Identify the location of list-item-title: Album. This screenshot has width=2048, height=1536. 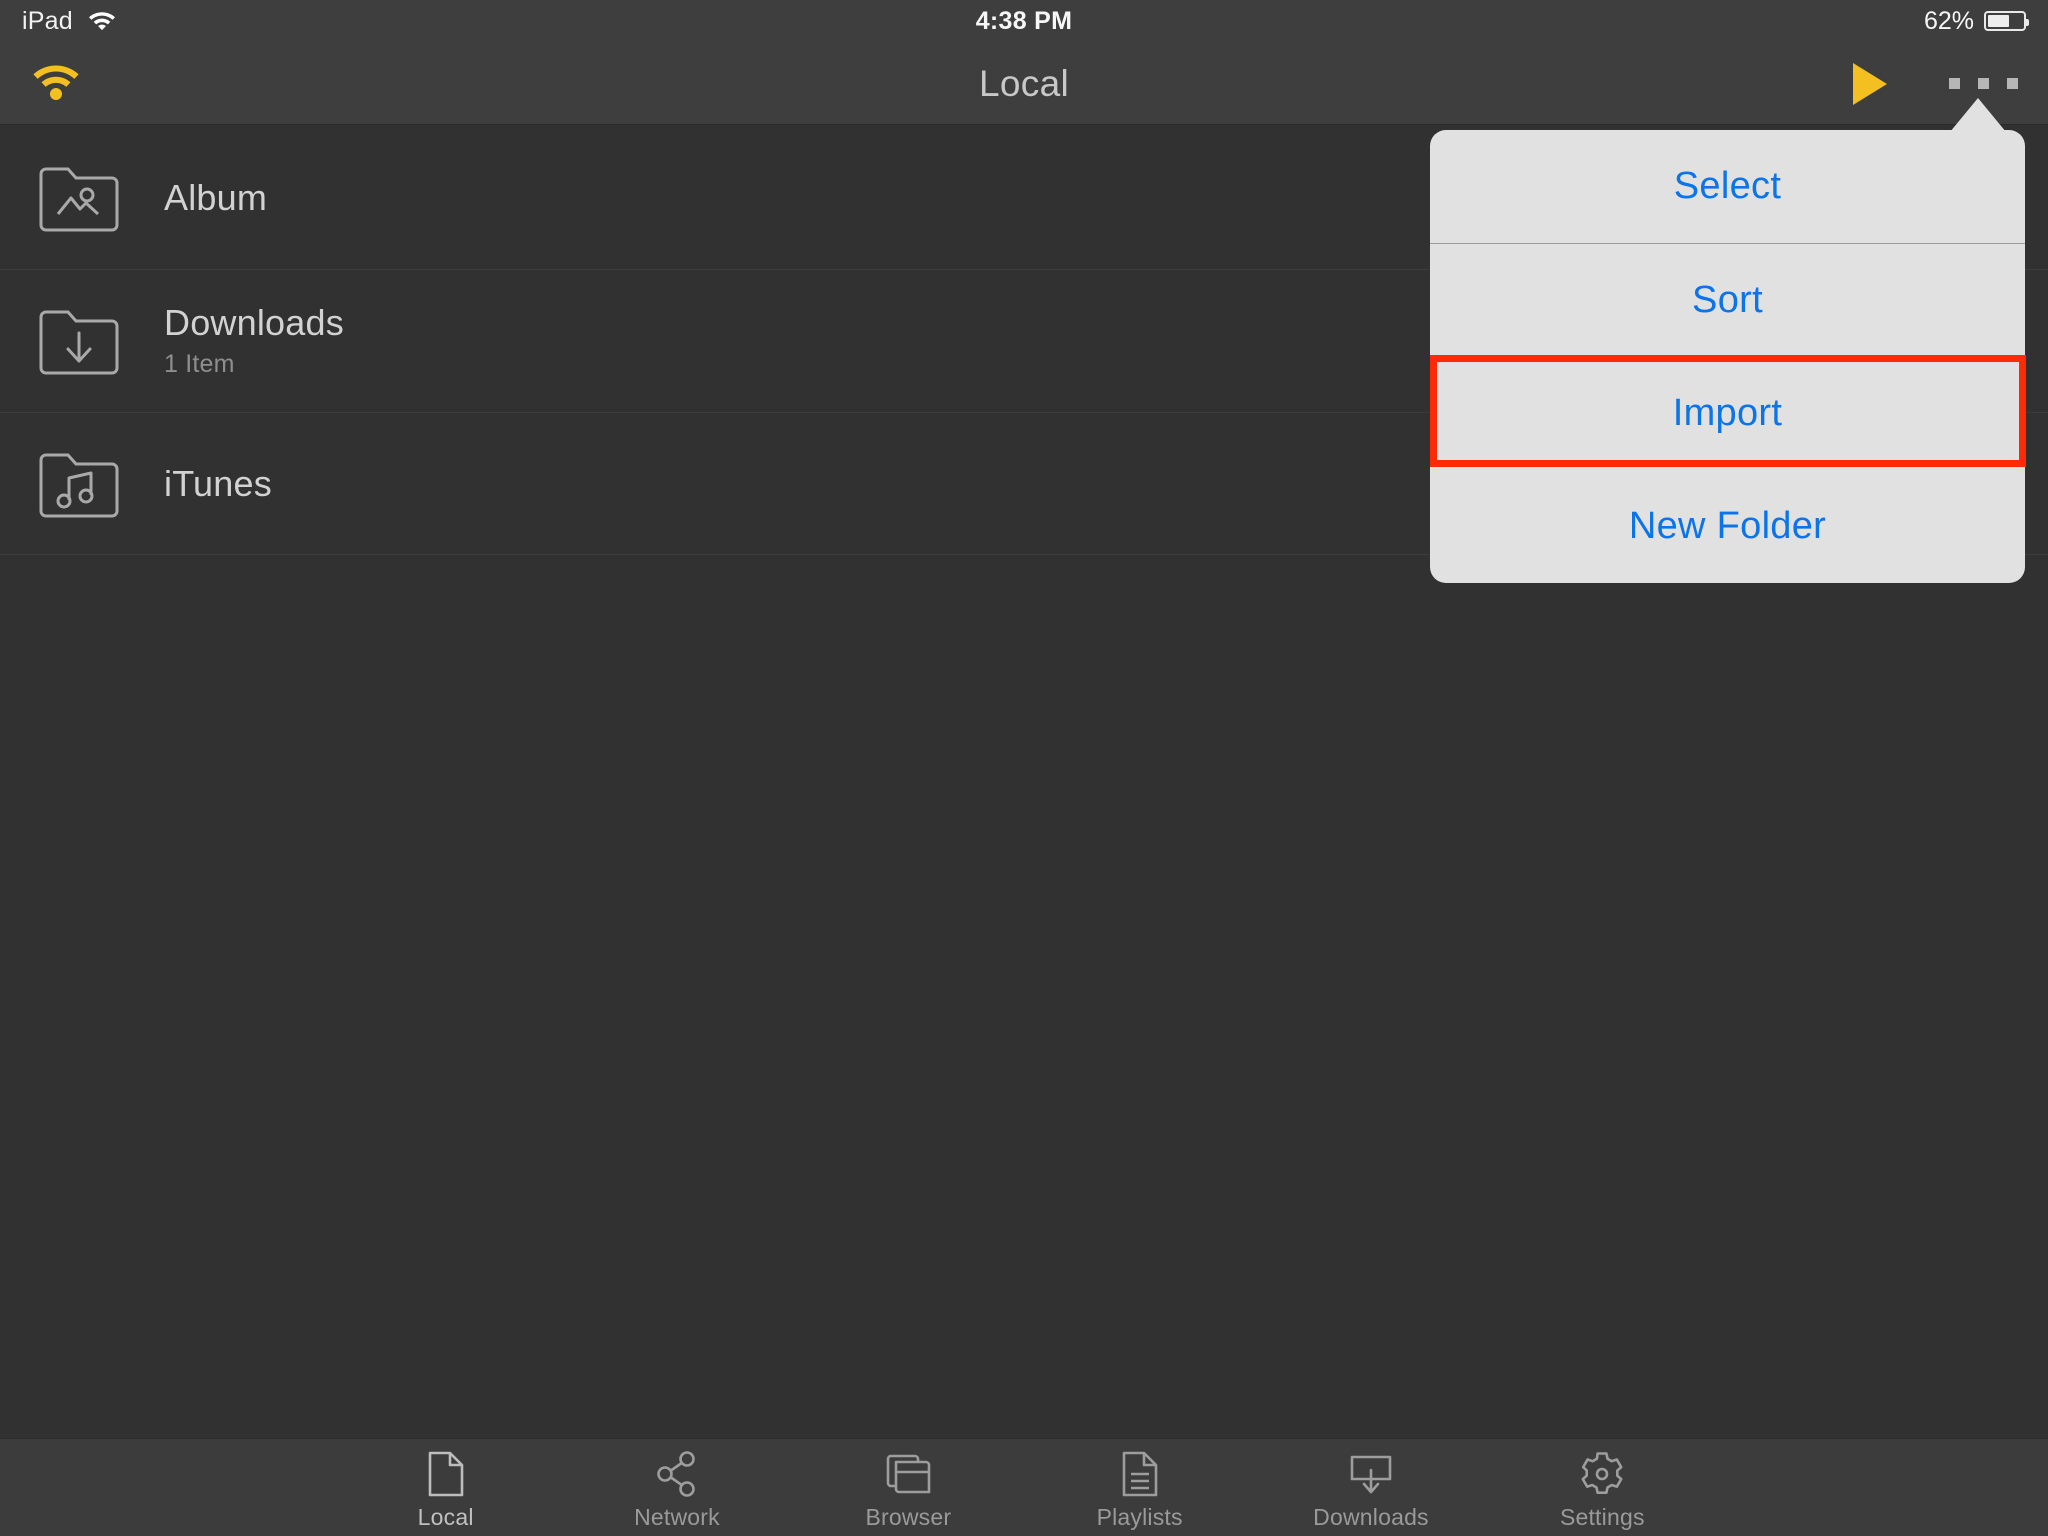
(216, 197).